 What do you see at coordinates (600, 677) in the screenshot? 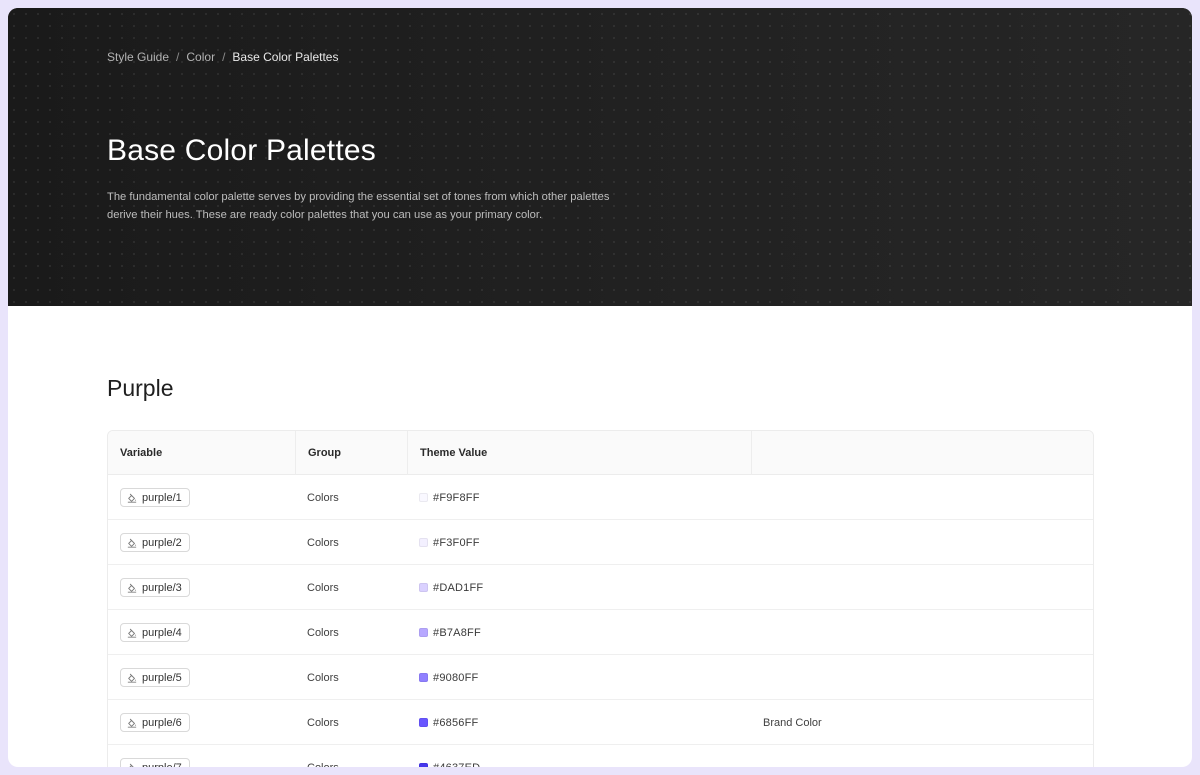
I see `table-row: purple/5 Colors #9080FF` at bounding box center [600, 677].